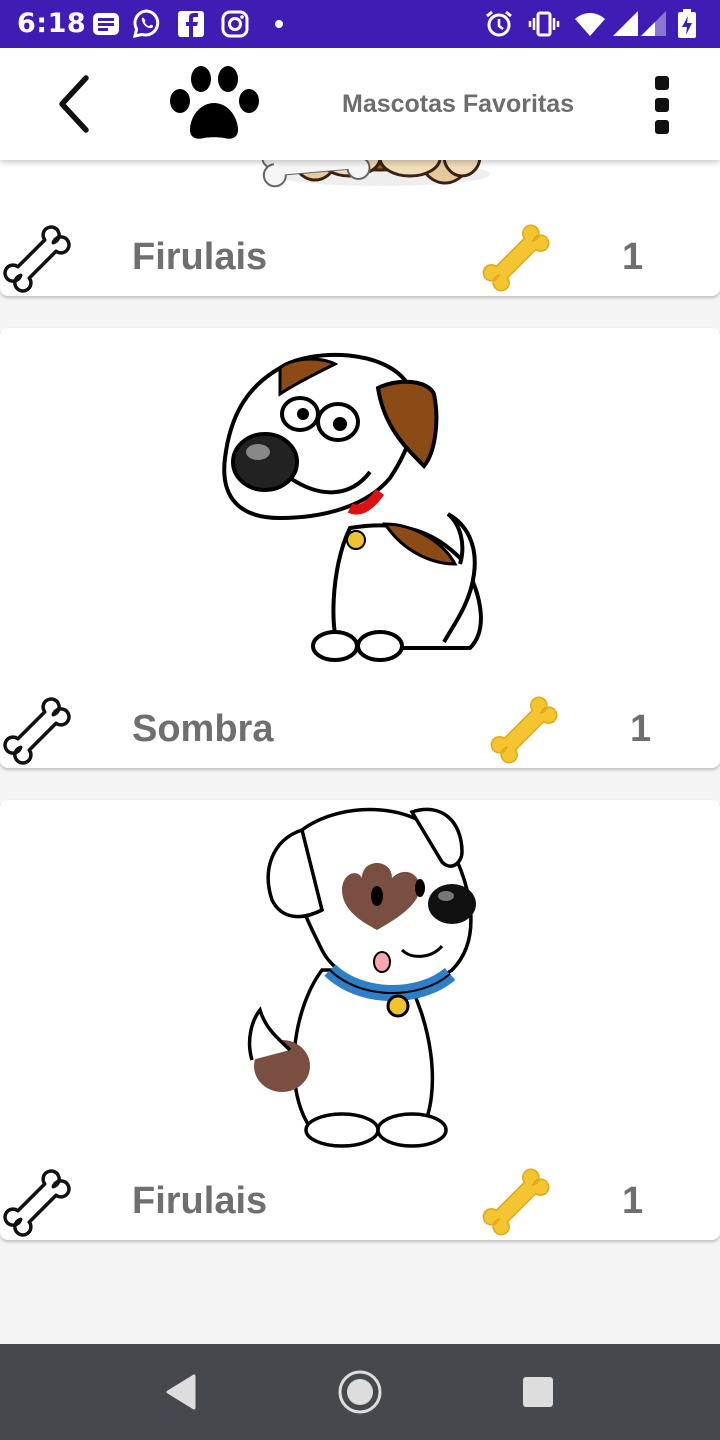 Image resolution: width=720 pixels, height=1440 pixels. Describe the element at coordinates (191, 24) in the screenshot. I see `facebook-icon` at that location.